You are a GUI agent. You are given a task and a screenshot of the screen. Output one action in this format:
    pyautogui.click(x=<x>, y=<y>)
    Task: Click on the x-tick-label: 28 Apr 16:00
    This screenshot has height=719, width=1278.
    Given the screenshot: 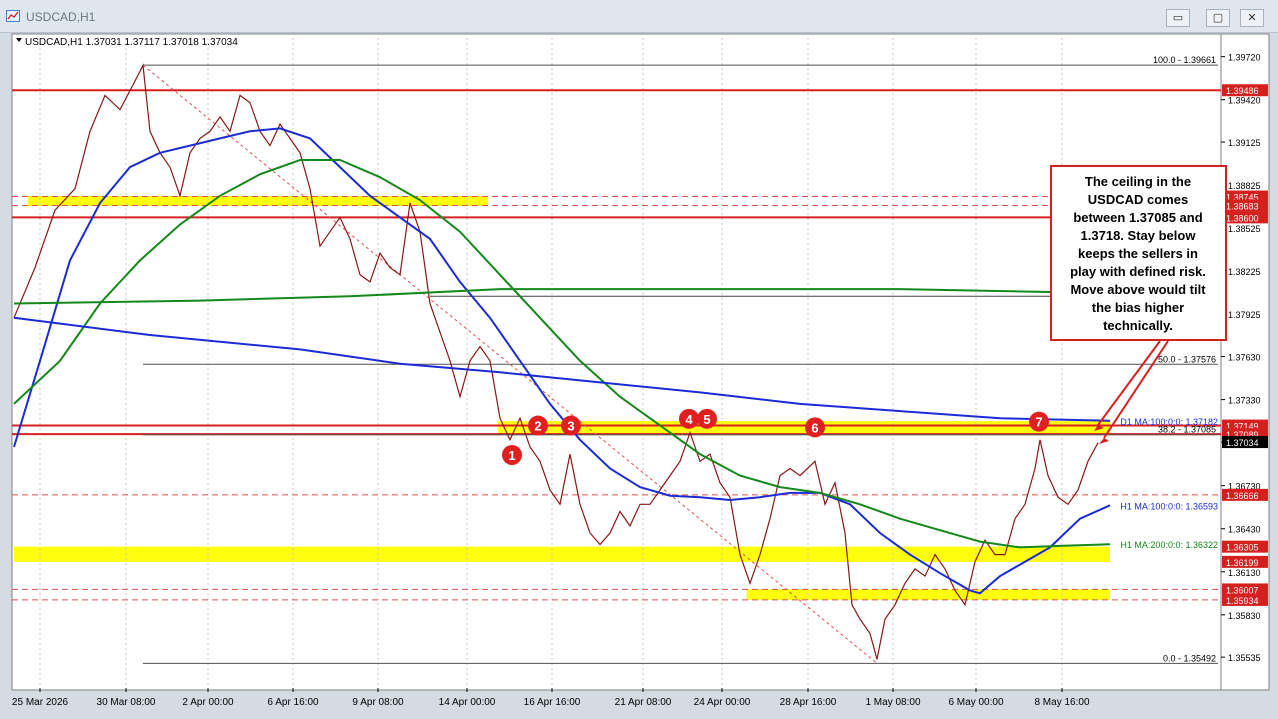 What is the action you would take?
    pyautogui.click(x=808, y=702)
    